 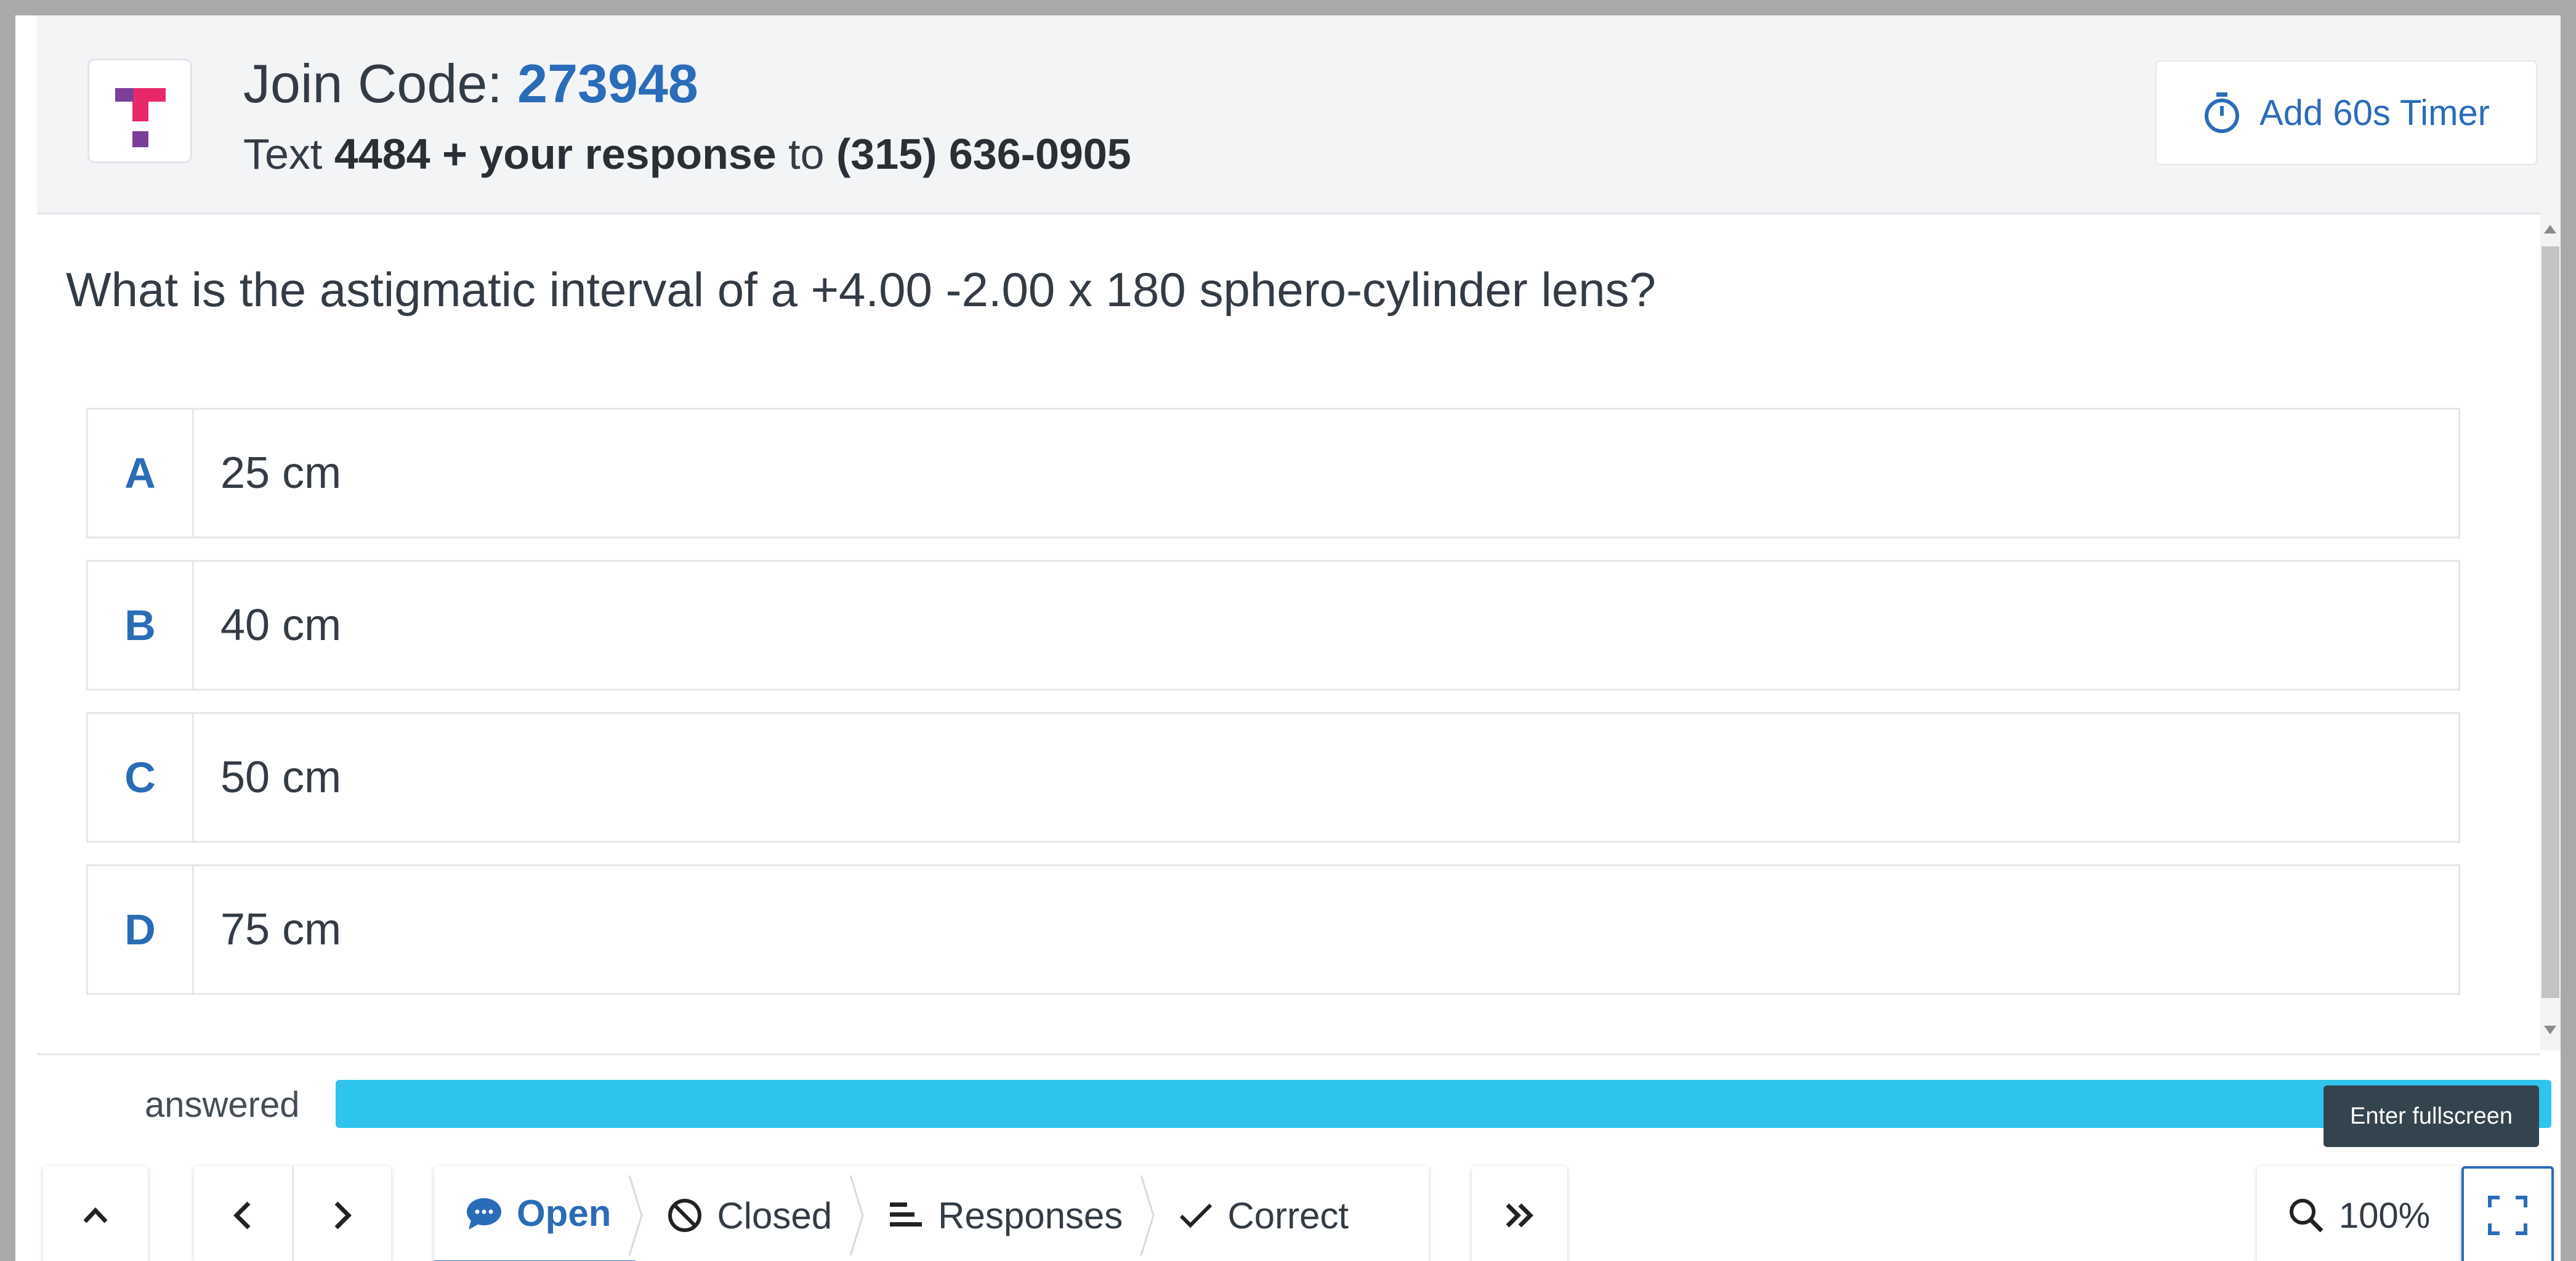 What do you see at coordinates (806, 154) in the screenshot?
I see `text-to: to` at bounding box center [806, 154].